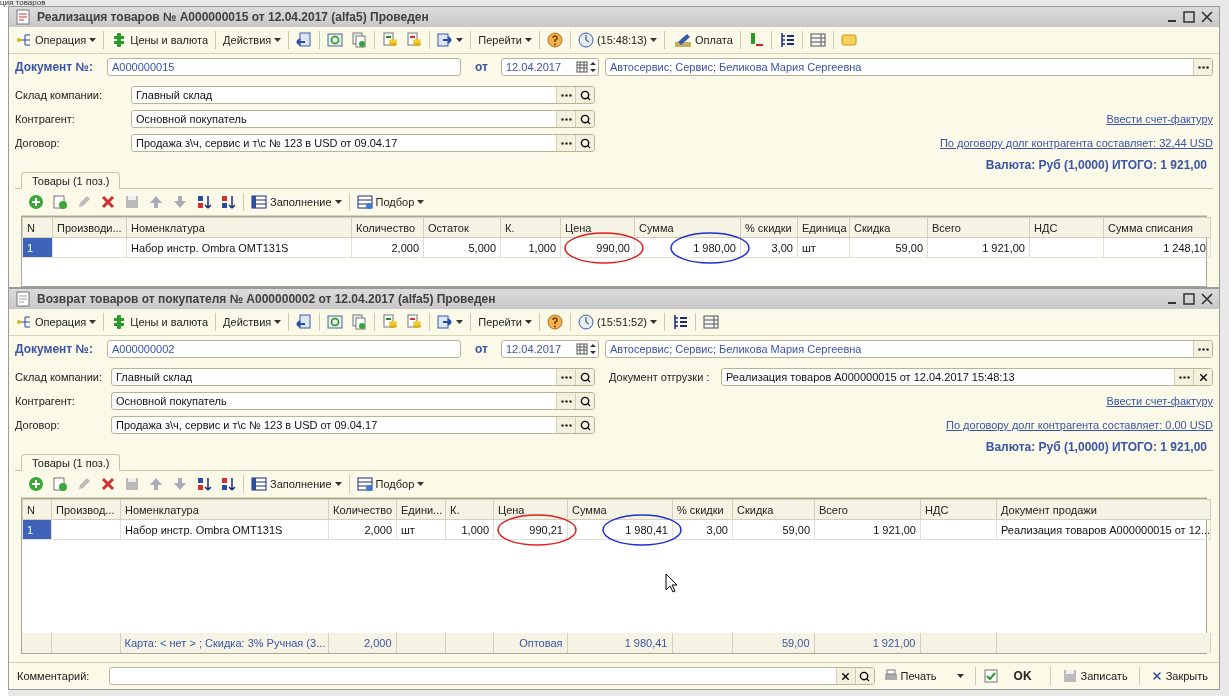 Image resolution: width=1229 pixels, height=696 pixels. Describe the element at coordinates (1157, 227) in the screenshot. I see `column-header: Сумма списания` at that location.